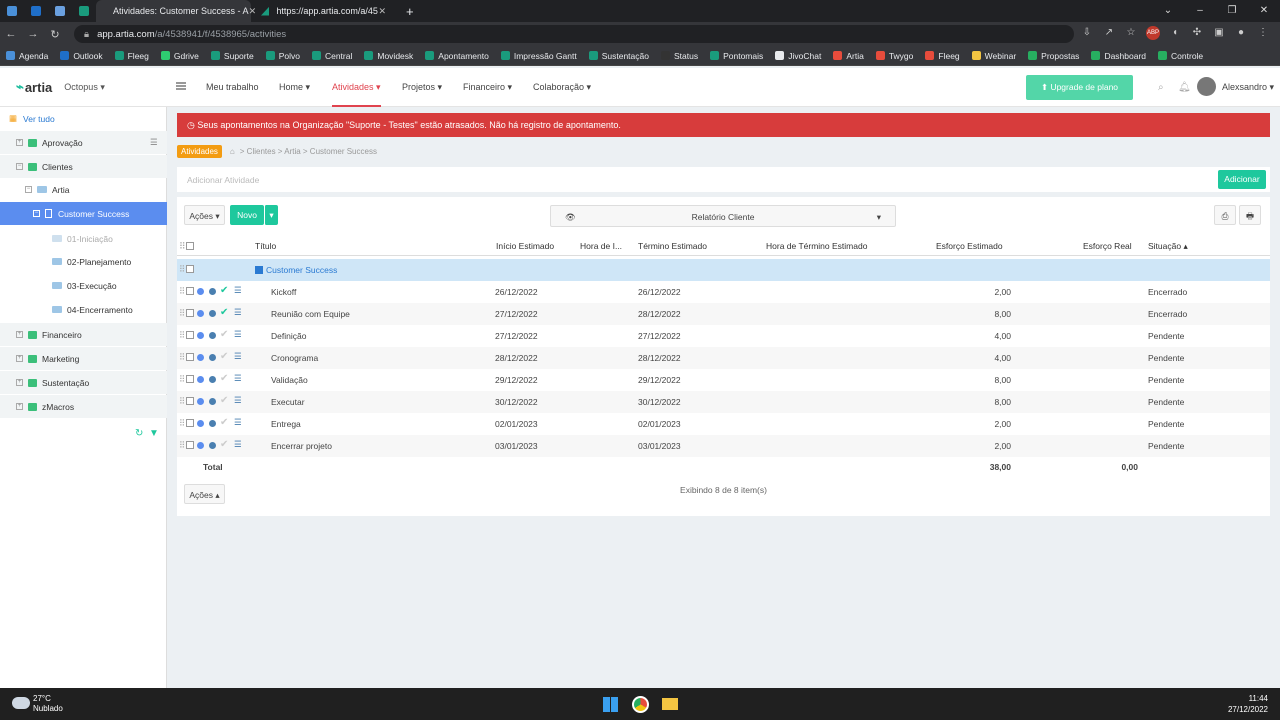 The height and width of the screenshot is (720, 1280). Describe the element at coordinates (83, 382) in the screenshot. I see `sidebar-item-sustentacao: + Sustentação` at that location.